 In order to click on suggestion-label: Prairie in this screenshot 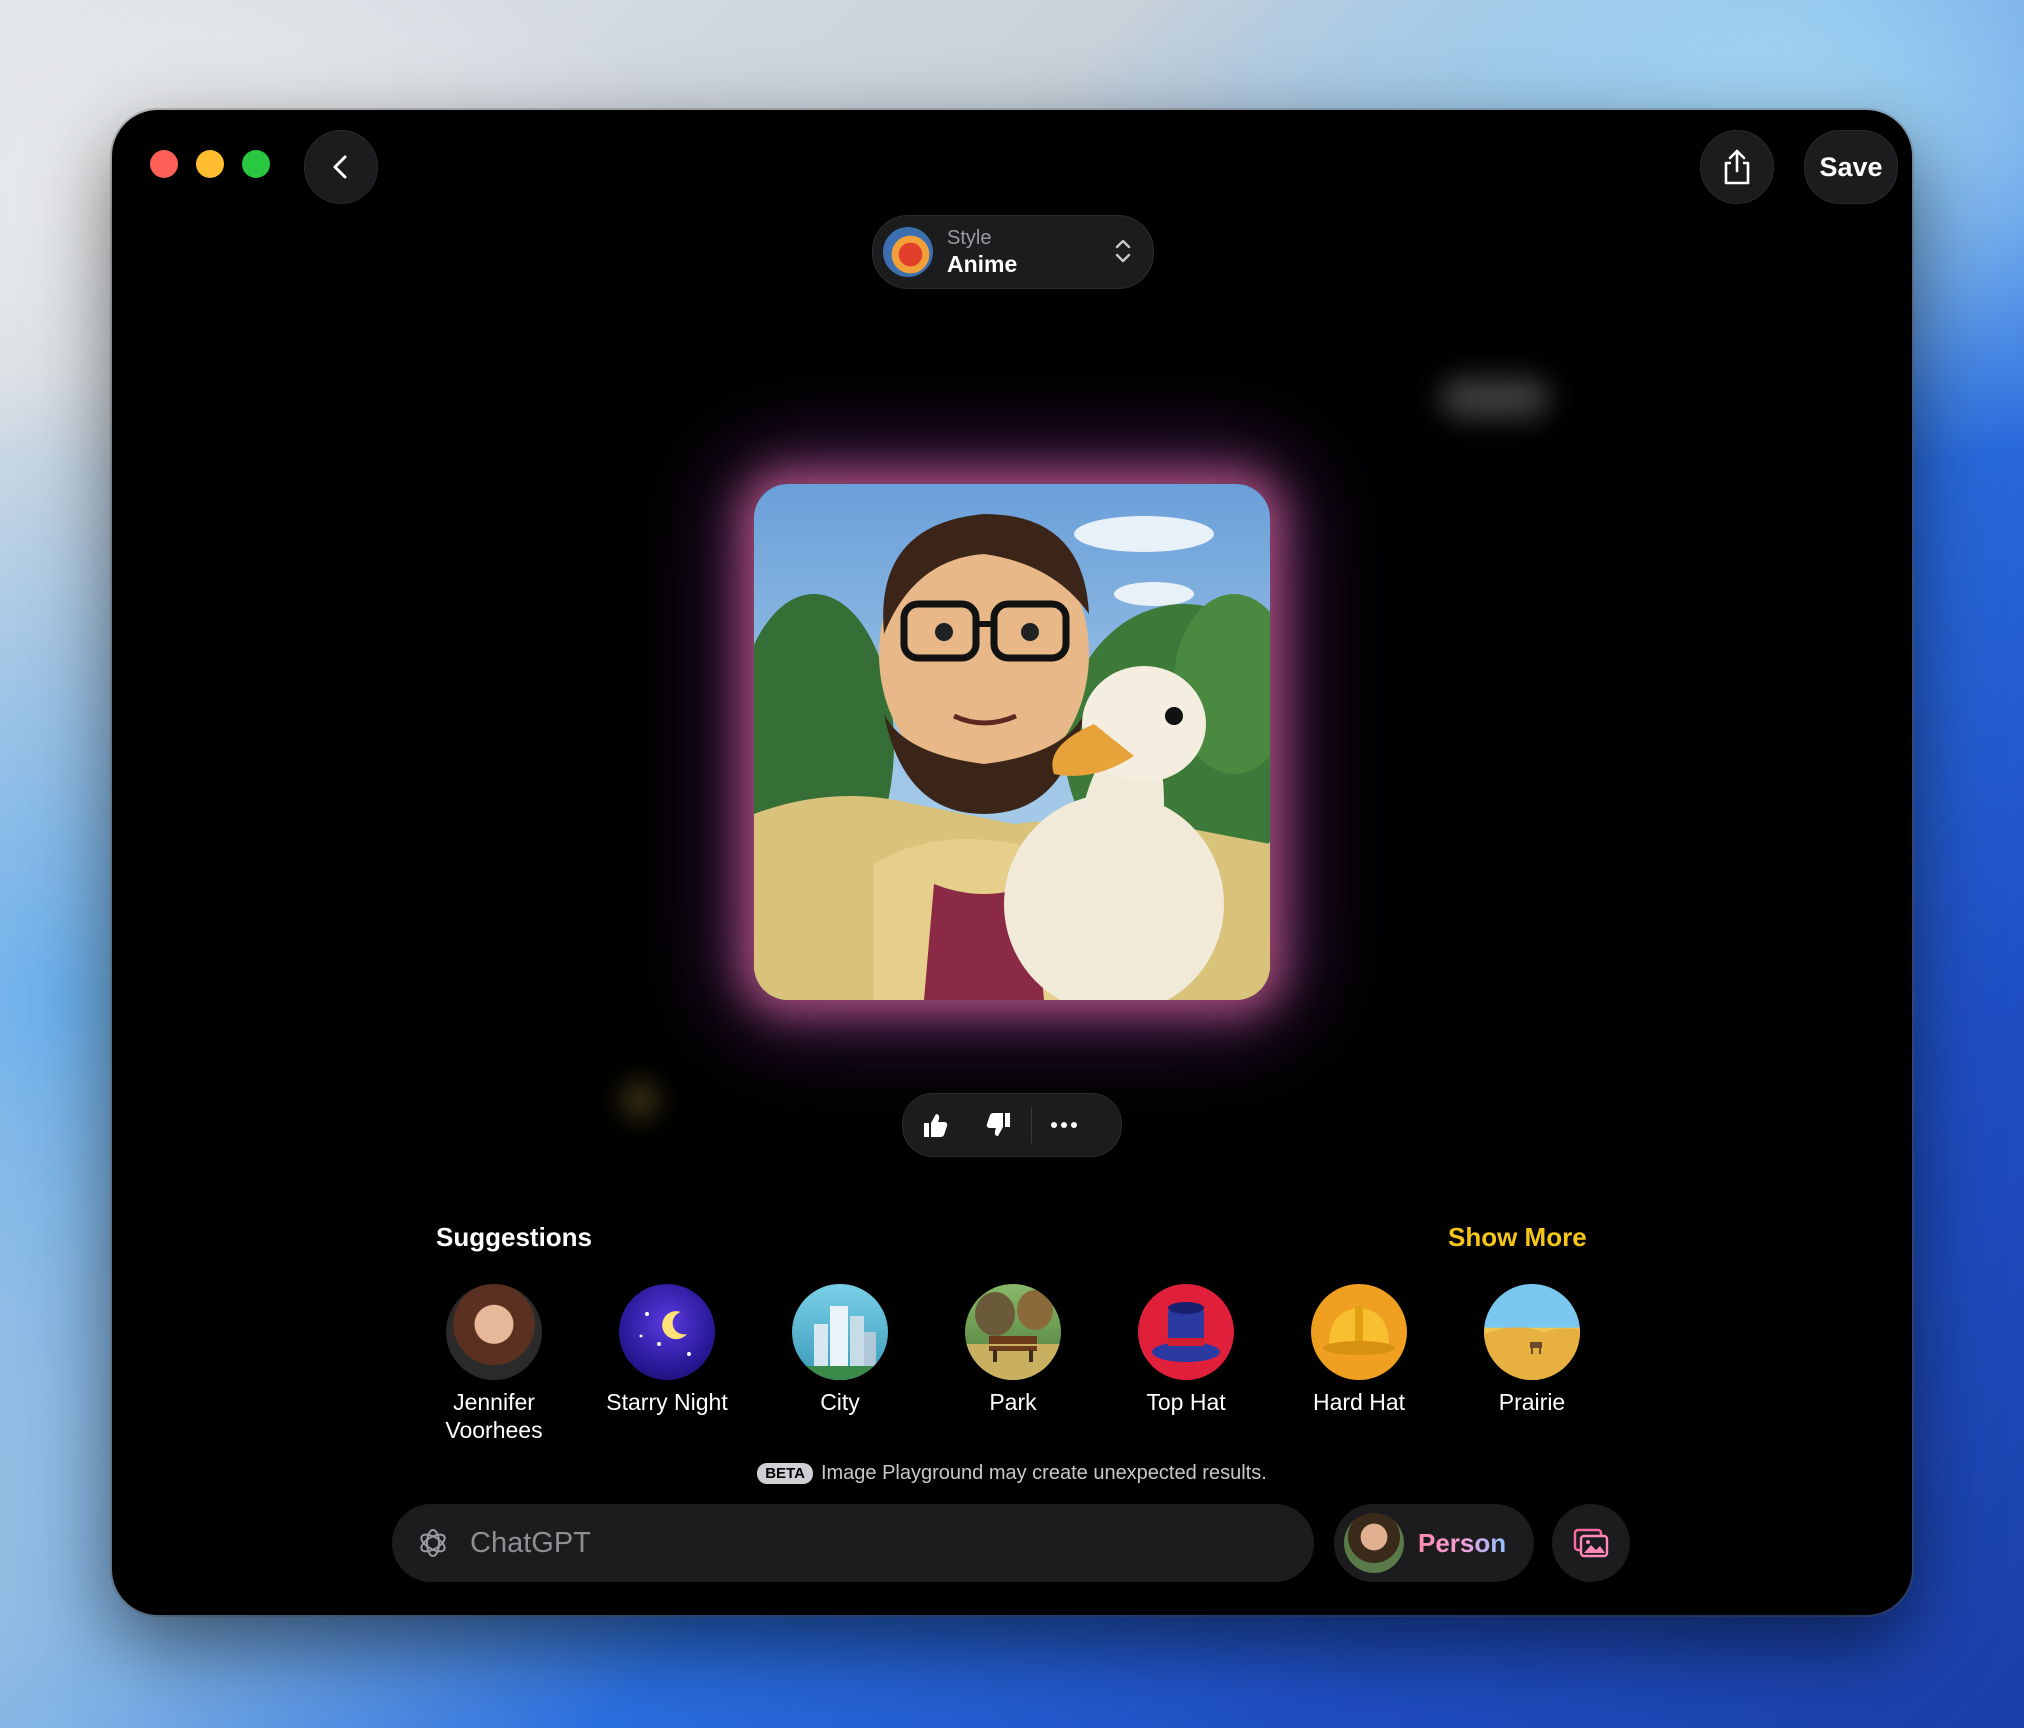, I will do `click(1532, 1402)`.